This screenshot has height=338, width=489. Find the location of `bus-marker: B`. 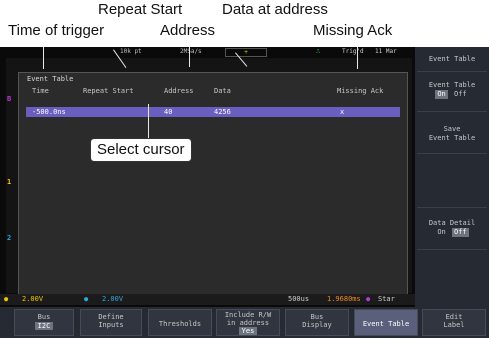

bus-marker: B is located at coordinates (9, 99).